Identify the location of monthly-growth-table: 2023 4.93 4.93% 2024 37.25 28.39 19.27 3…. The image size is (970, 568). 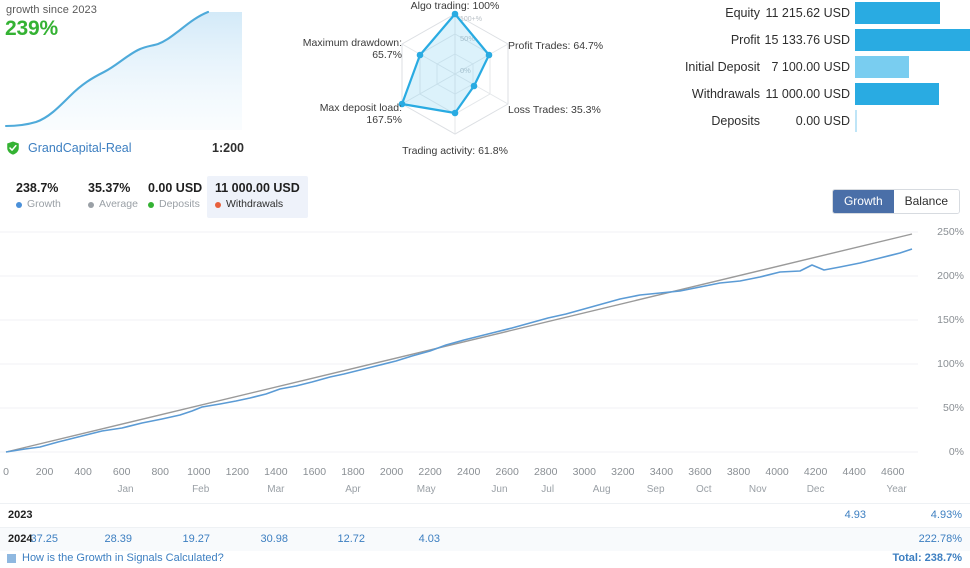
(485, 527).